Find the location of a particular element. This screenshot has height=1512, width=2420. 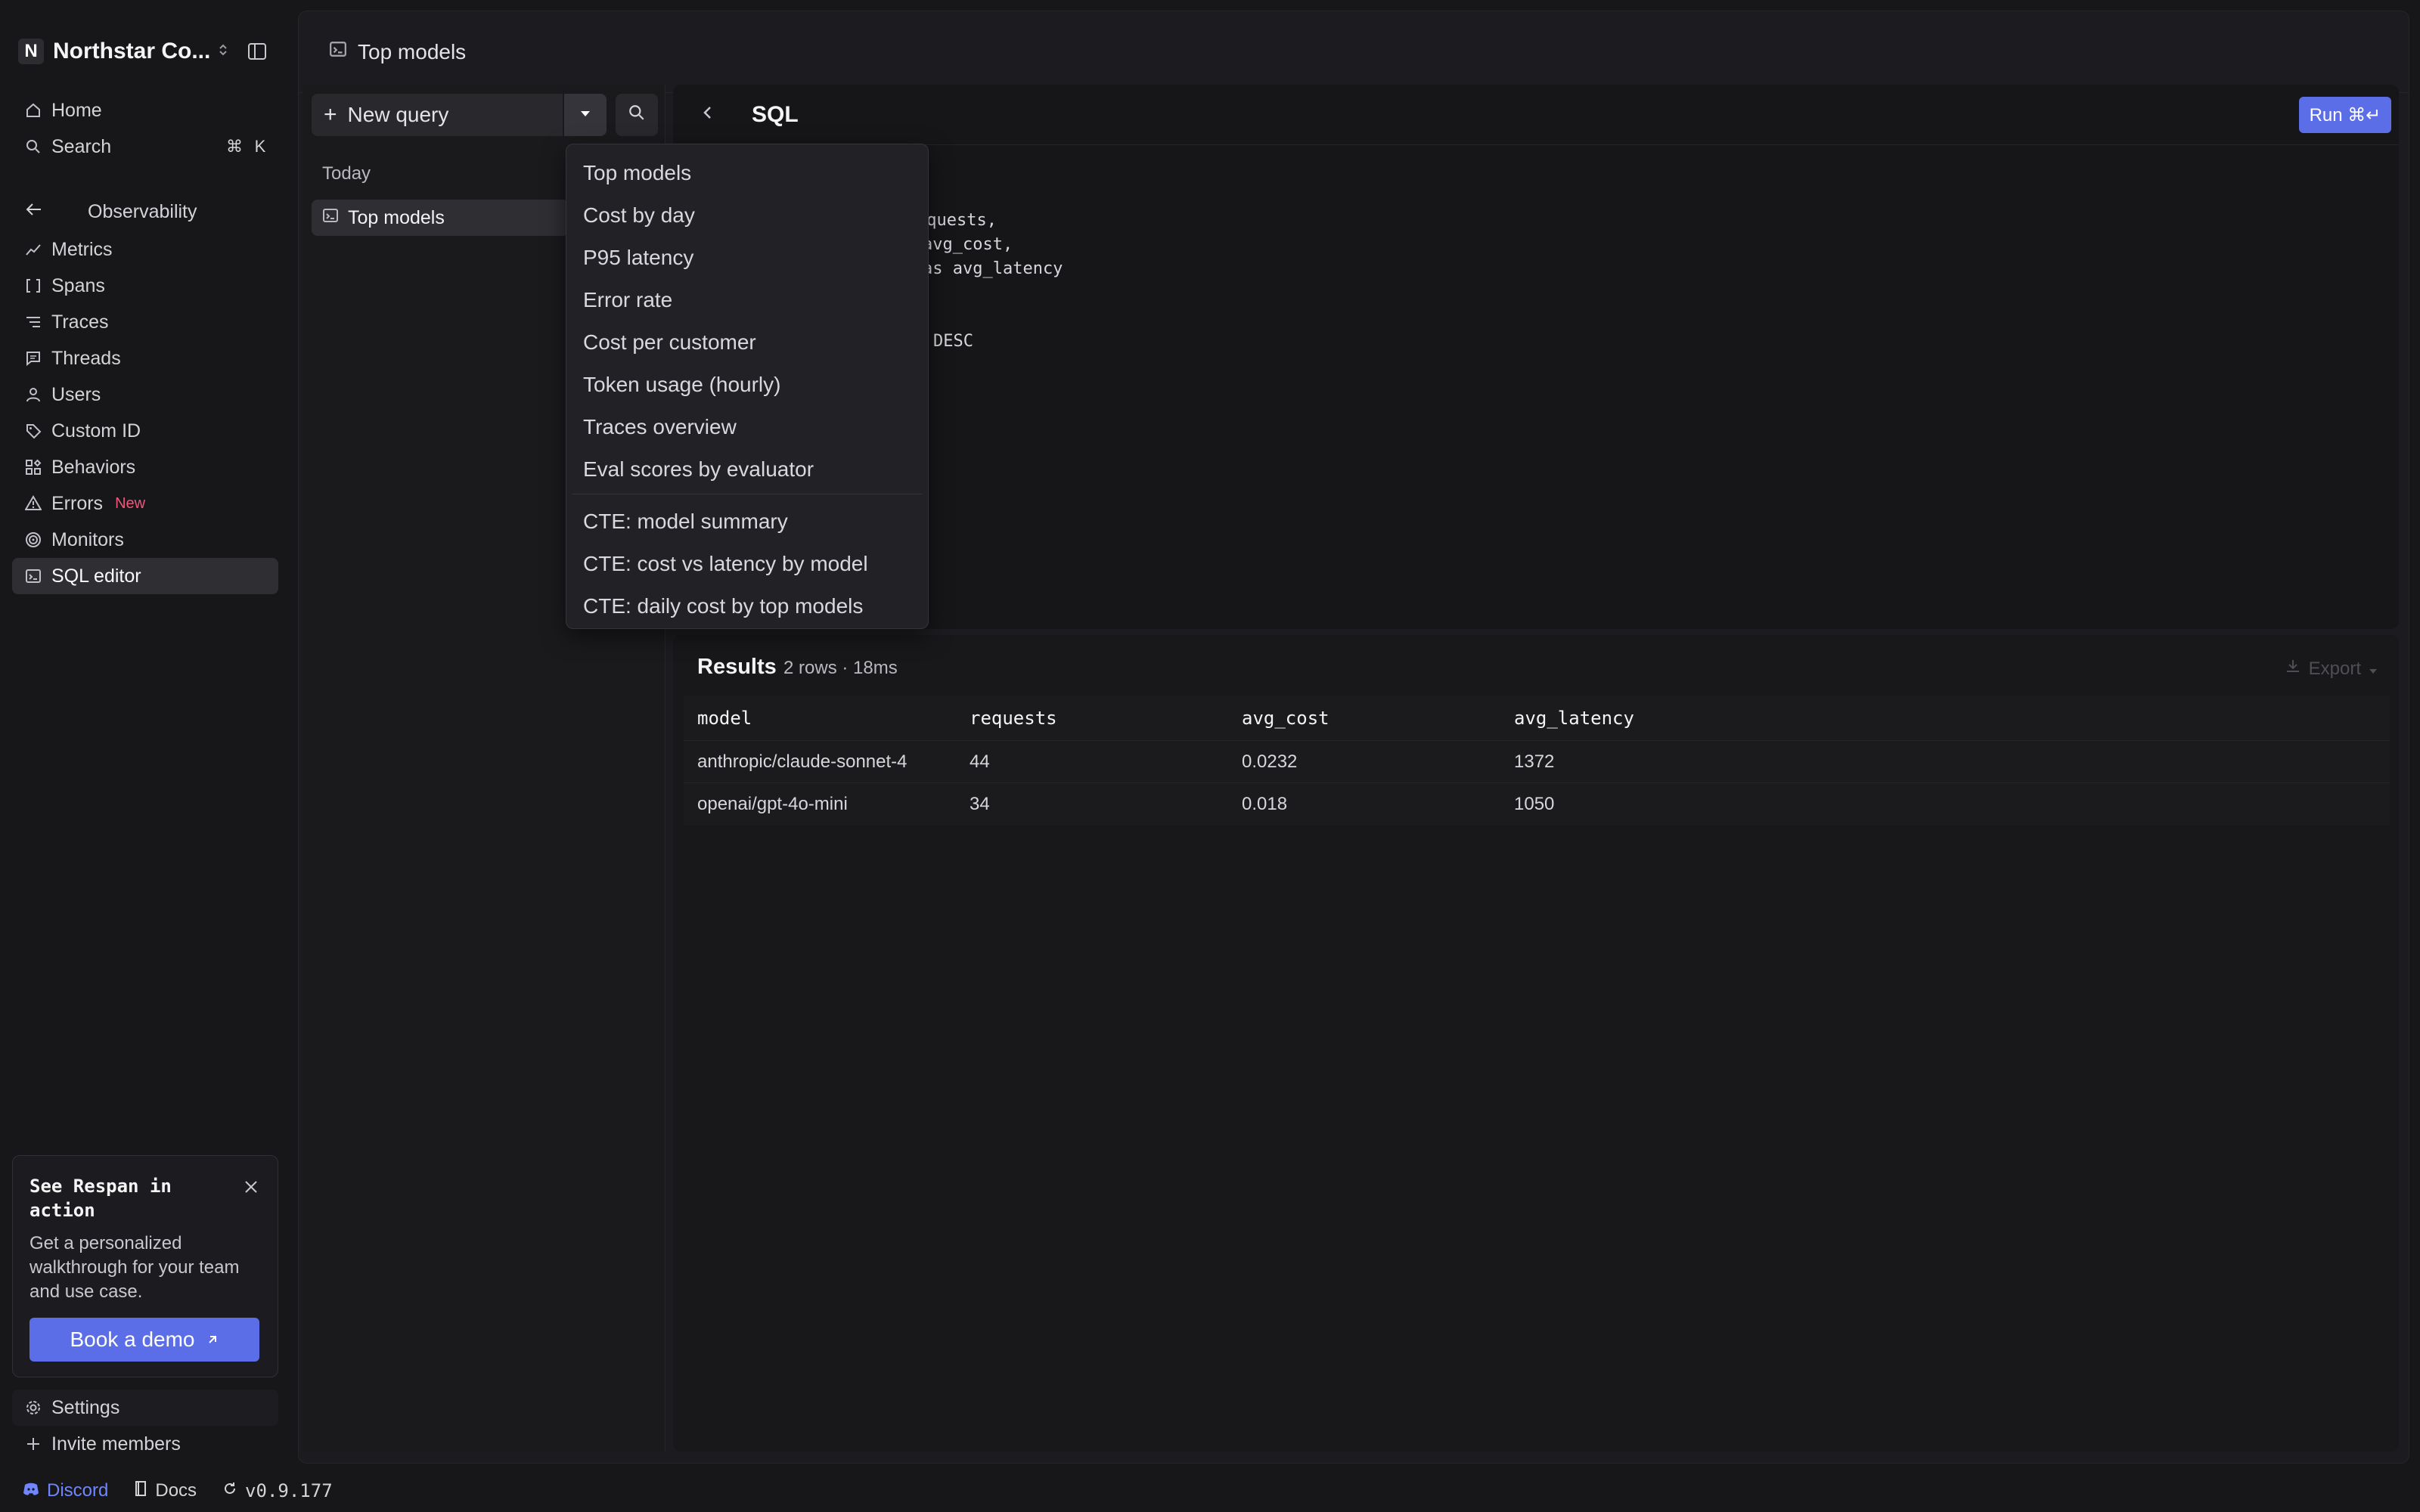

nav-label: Spans is located at coordinates (78, 285).